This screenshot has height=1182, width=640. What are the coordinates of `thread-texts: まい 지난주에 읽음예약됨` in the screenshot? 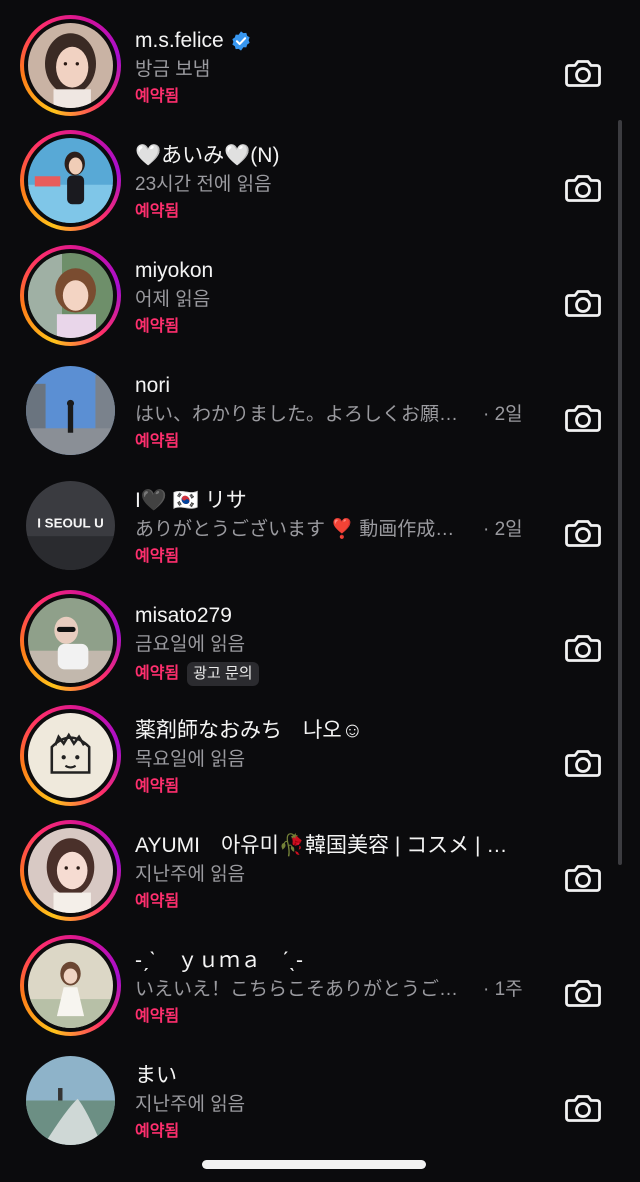 It's located at (345, 1102).